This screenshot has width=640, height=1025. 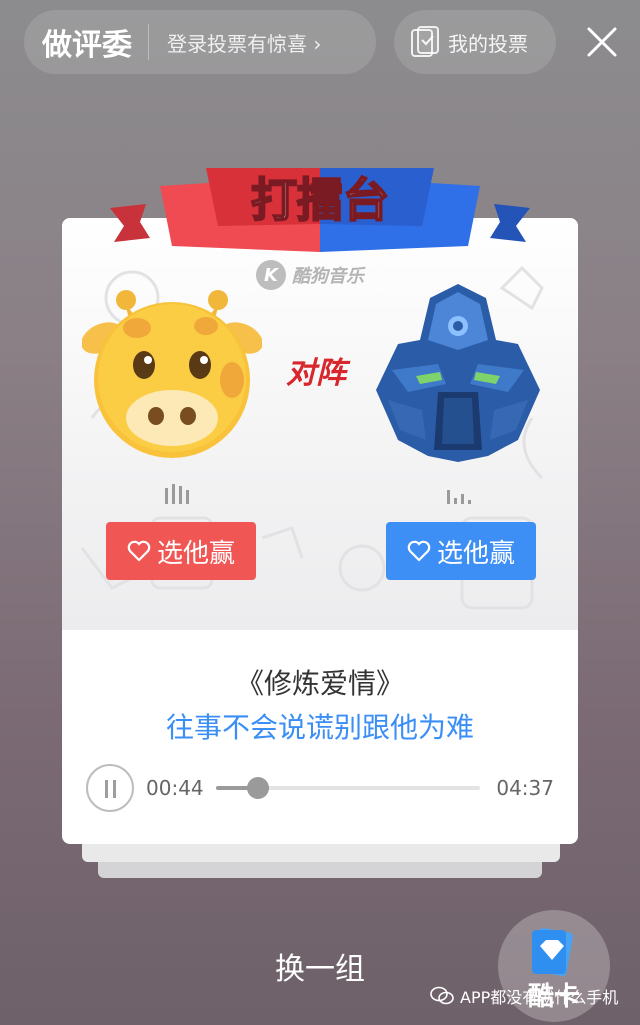 I want to click on audio-player: 00:44 04:37, so click(x=320, y=788).